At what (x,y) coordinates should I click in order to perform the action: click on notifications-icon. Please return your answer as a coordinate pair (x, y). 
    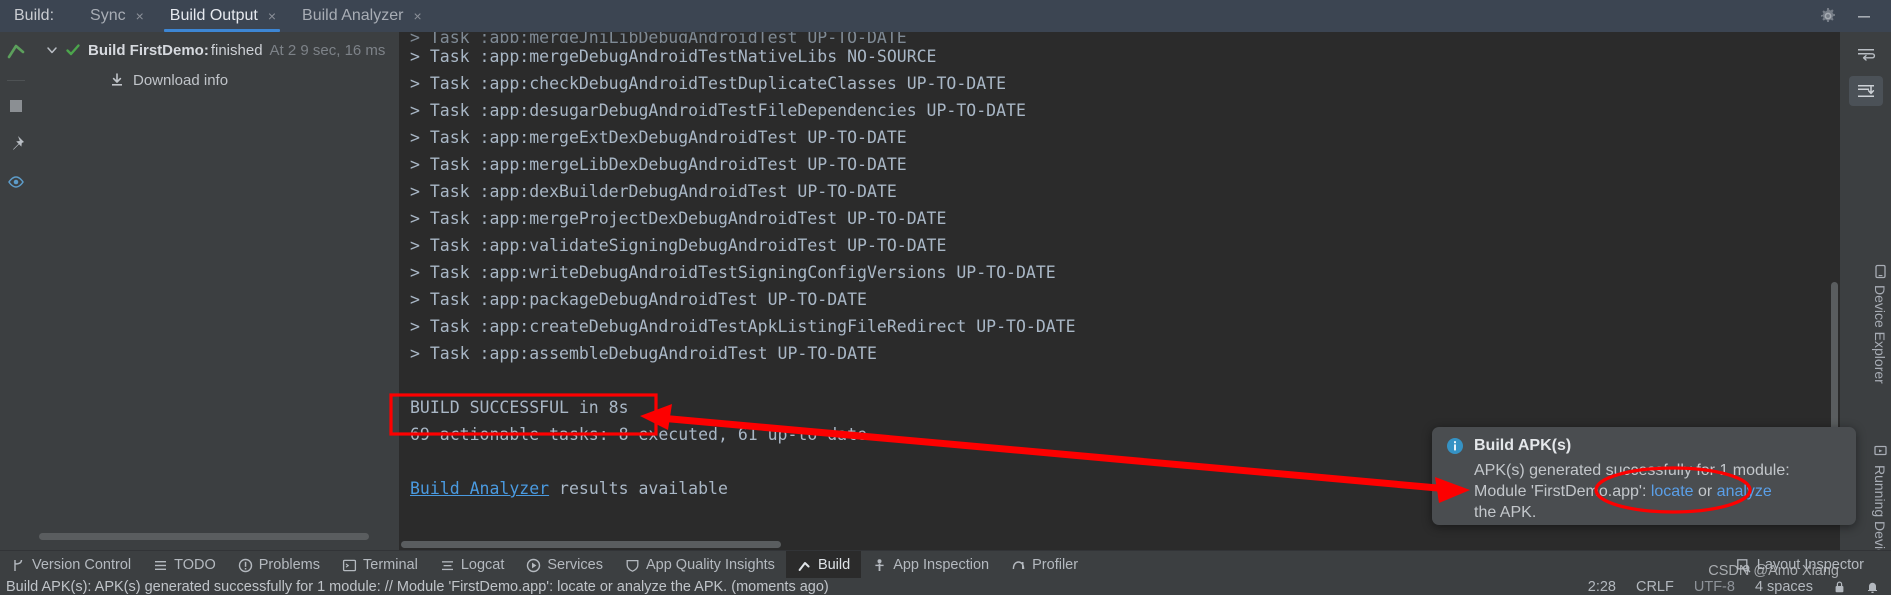
    Looking at the image, I should click on (1872, 587).